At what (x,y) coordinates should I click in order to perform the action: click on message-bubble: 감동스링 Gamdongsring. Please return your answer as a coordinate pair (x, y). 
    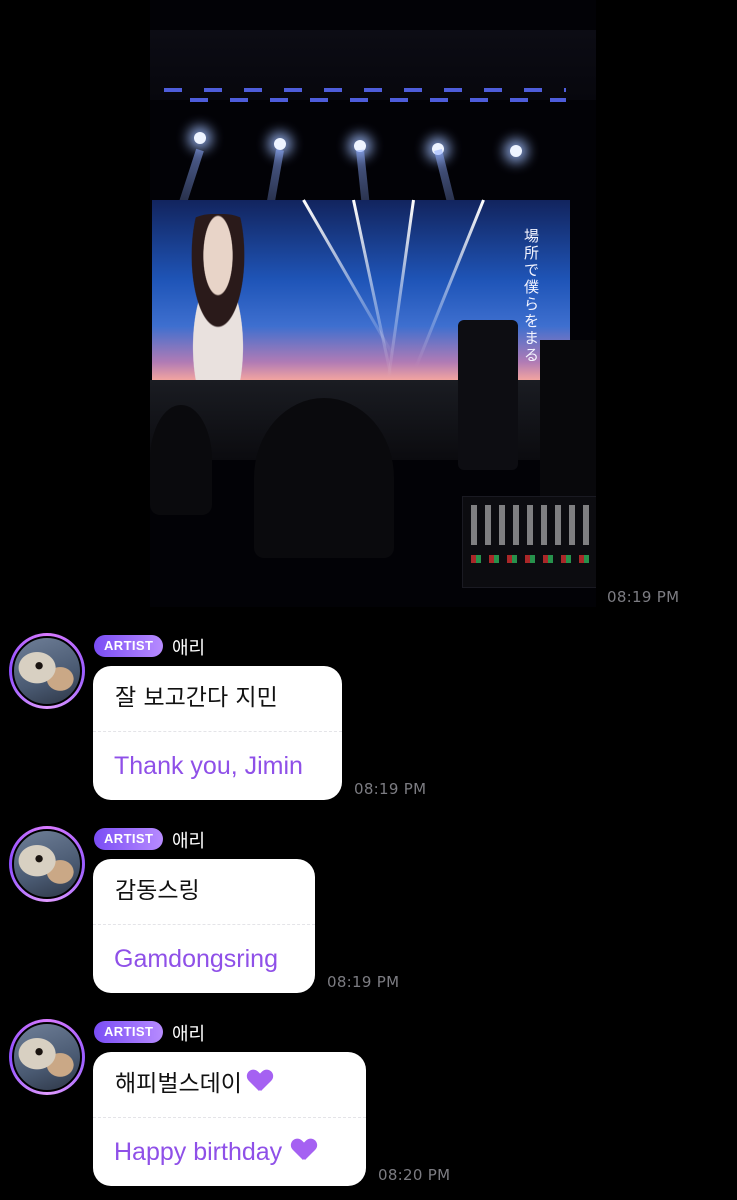
    Looking at the image, I should click on (204, 926).